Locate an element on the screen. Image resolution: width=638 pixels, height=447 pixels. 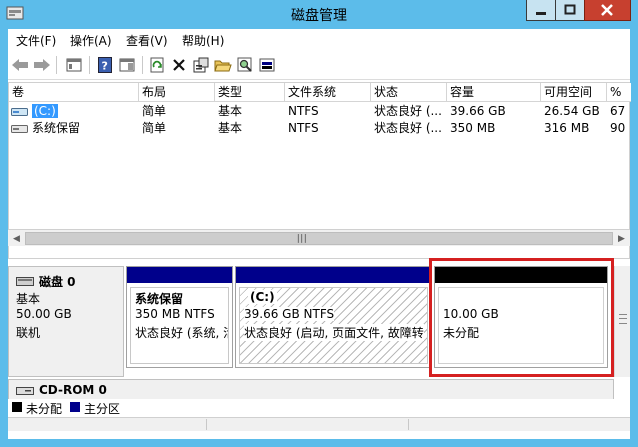
volume-layout: 简单 is located at coordinates (154, 111).